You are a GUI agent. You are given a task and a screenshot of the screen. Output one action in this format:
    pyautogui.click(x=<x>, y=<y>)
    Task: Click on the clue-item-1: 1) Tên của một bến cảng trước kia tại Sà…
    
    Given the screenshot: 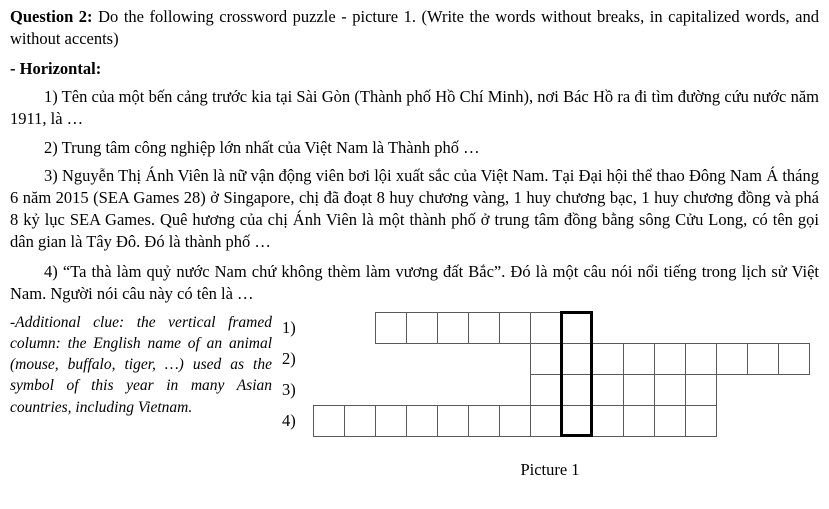 What is the action you would take?
    pyautogui.click(x=414, y=107)
    